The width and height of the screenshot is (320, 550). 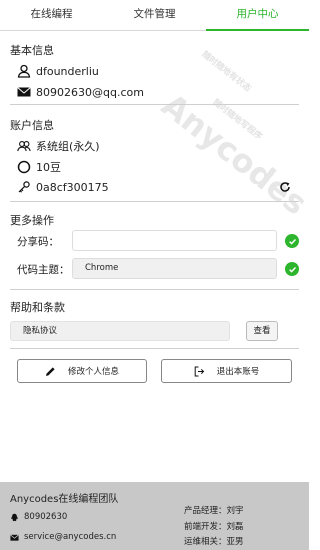 What do you see at coordinates (51, 15) in the screenshot?
I see `tab-online-coding: 在线编程` at bounding box center [51, 15].